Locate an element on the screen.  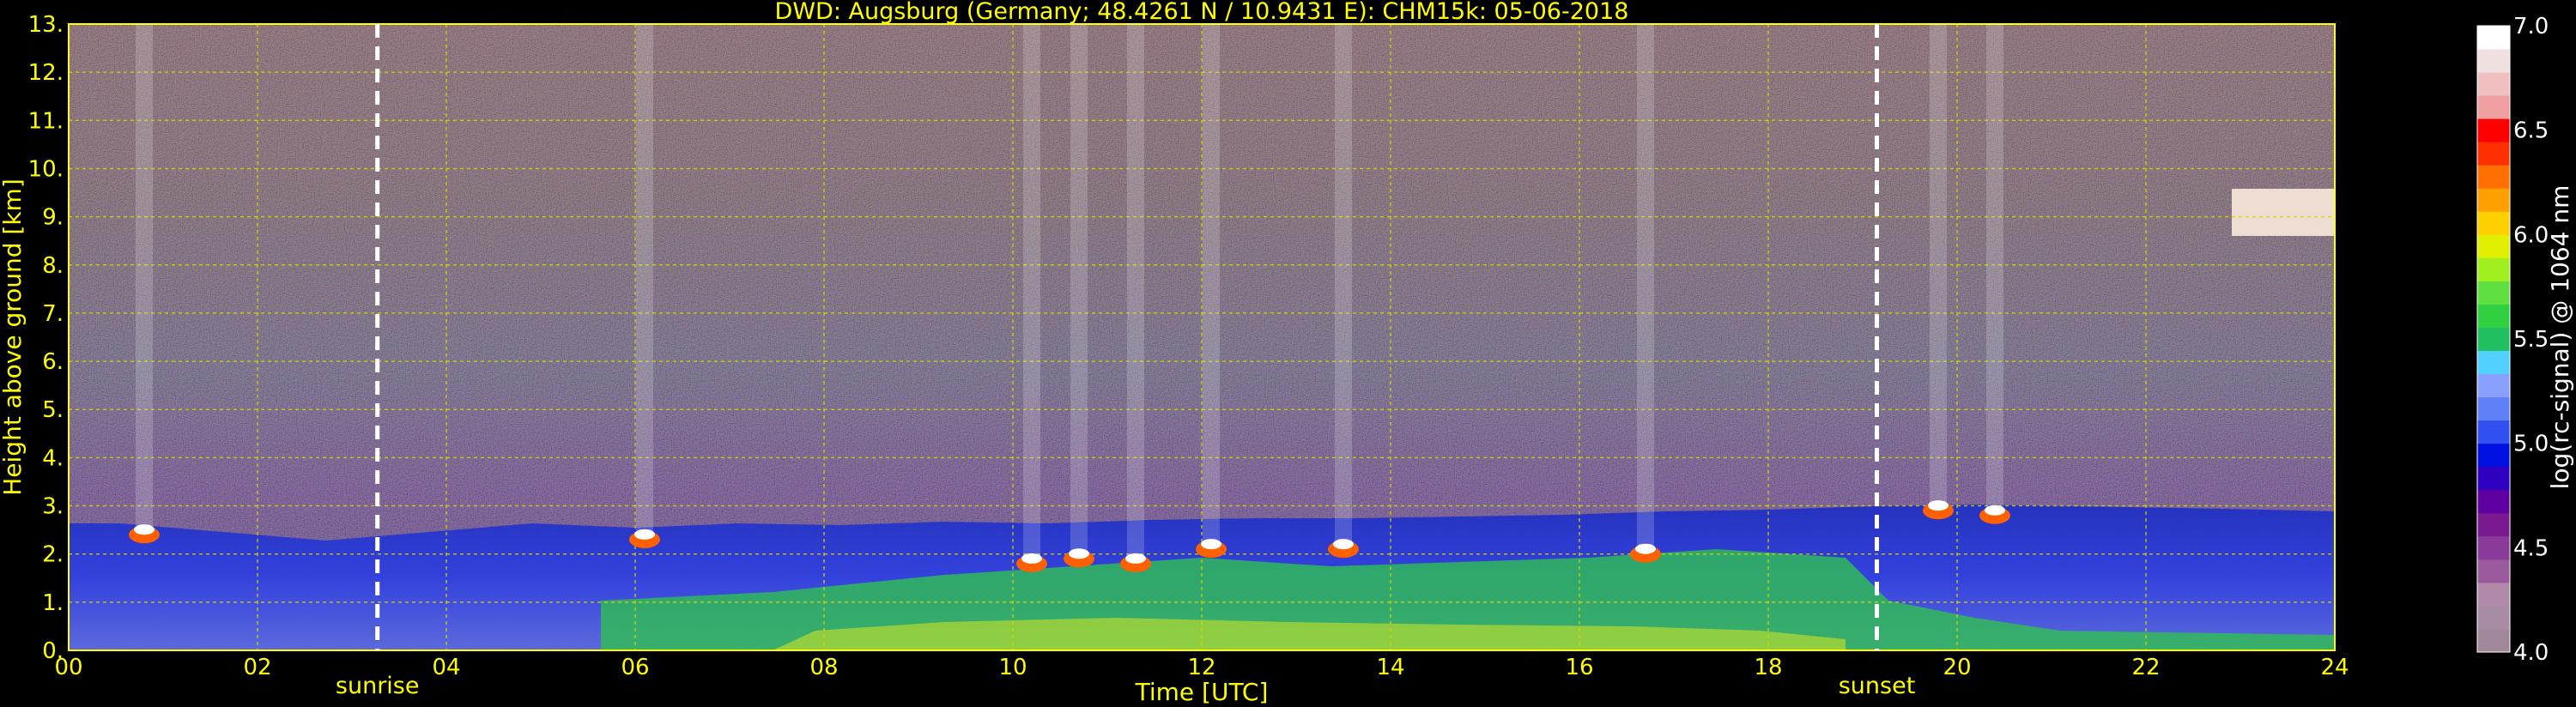
y-tick-label: 8. is located at coordinates (53, 266).